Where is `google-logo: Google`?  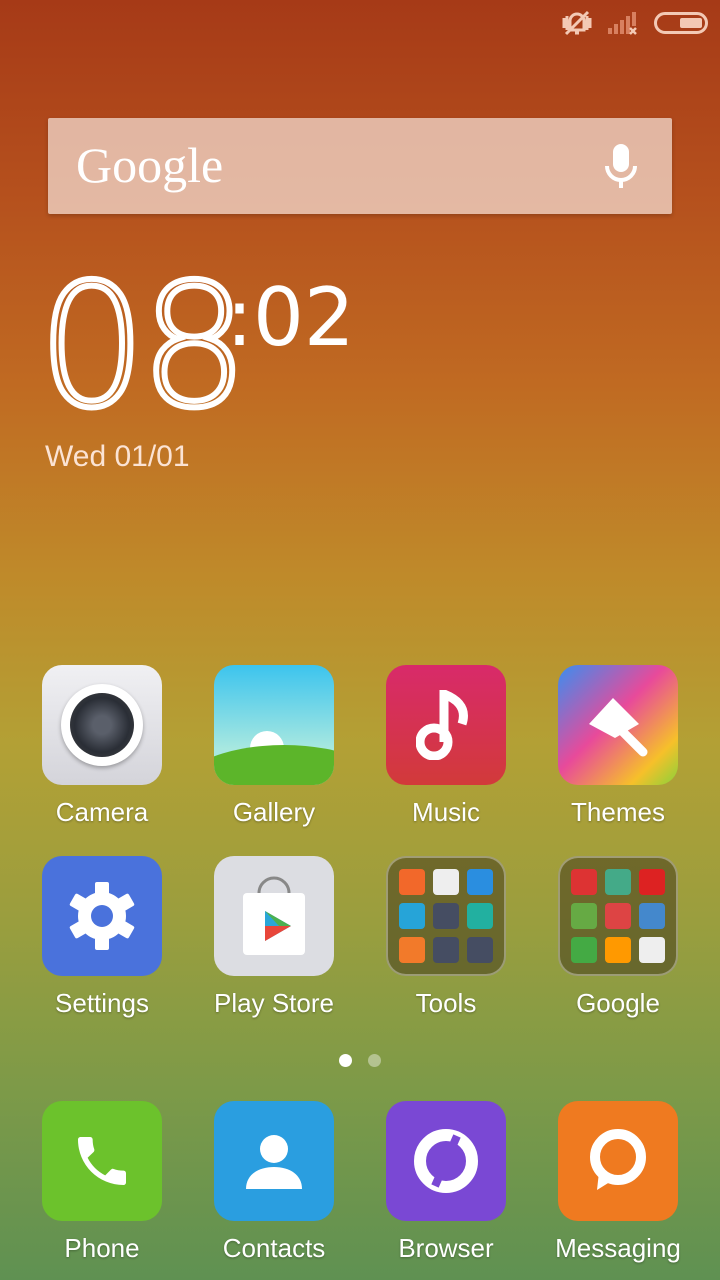
google-logo: Google is located at coordinates (150, 165).